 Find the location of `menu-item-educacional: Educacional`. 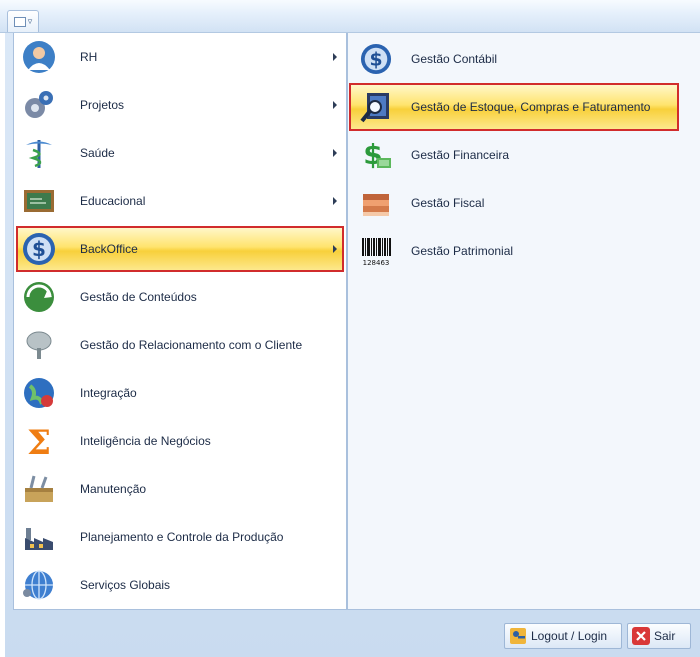

menu-item-educacional: Educacional is located at coordinates (180, 201).